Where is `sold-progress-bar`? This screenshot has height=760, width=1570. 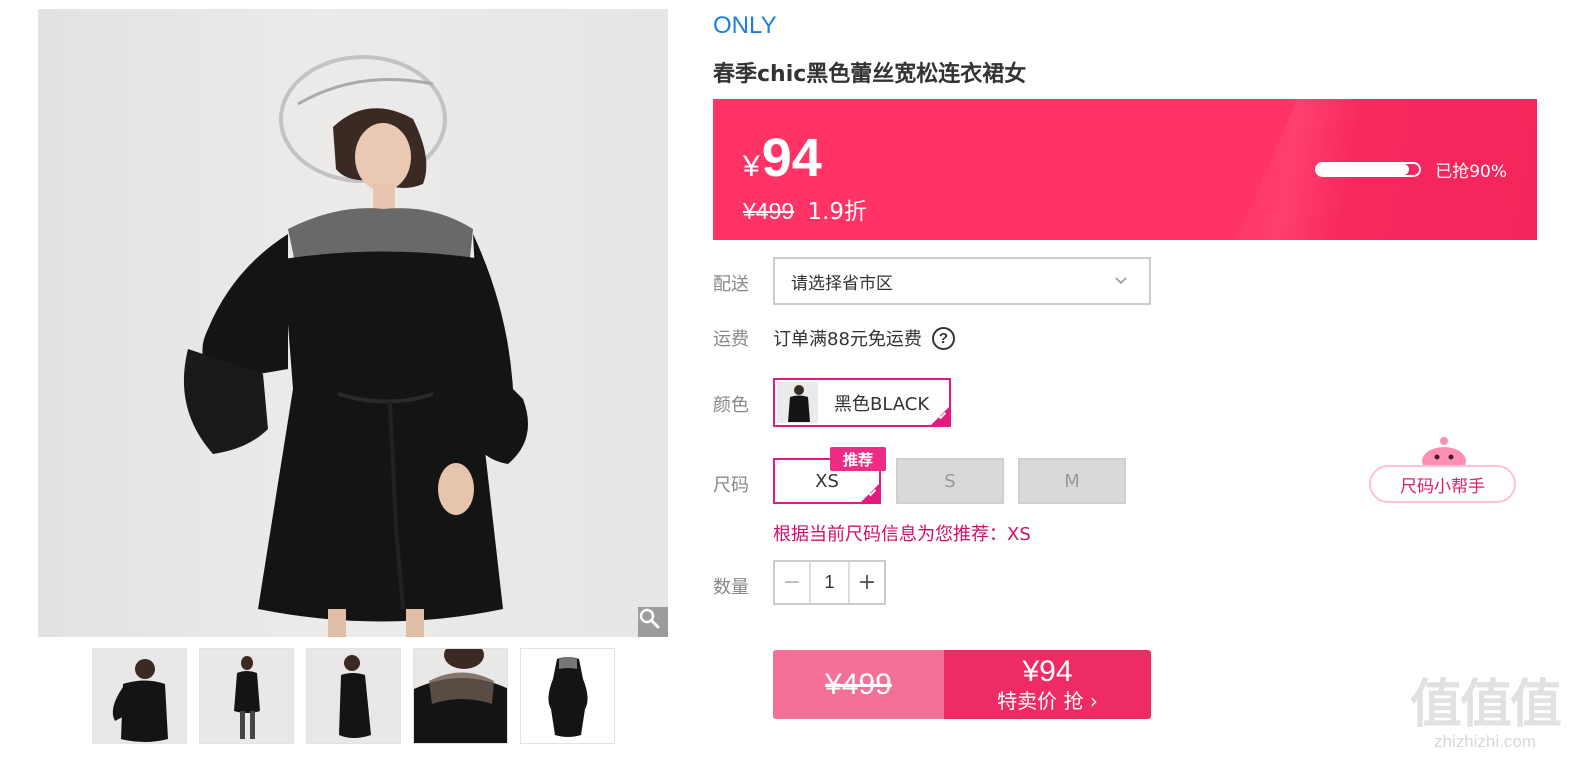
sold-progress-bar is located at coordinates (1368, 169).